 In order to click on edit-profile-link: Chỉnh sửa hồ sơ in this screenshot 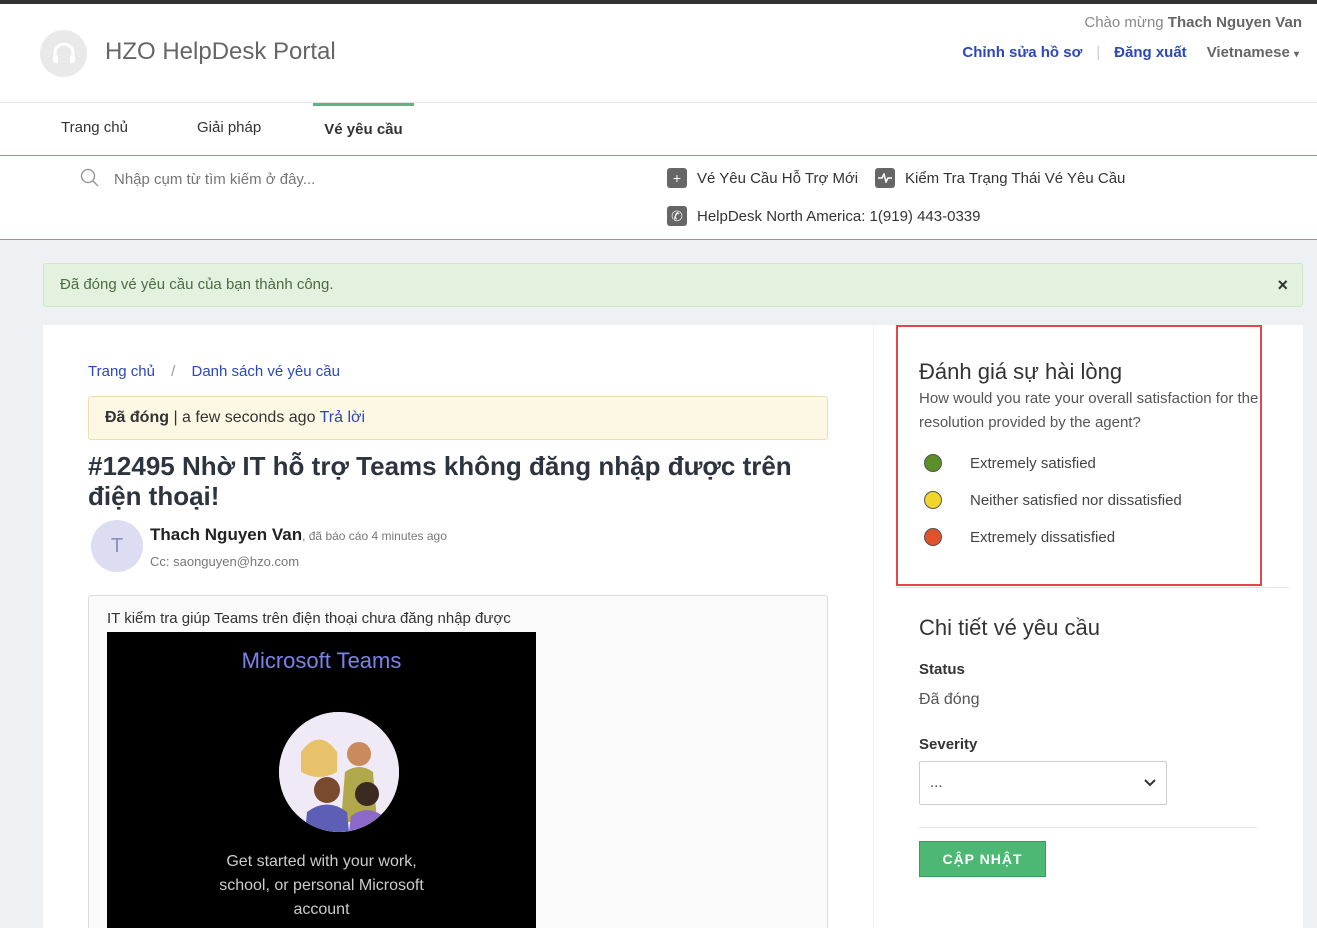, I will do `click(1022, 52)`.